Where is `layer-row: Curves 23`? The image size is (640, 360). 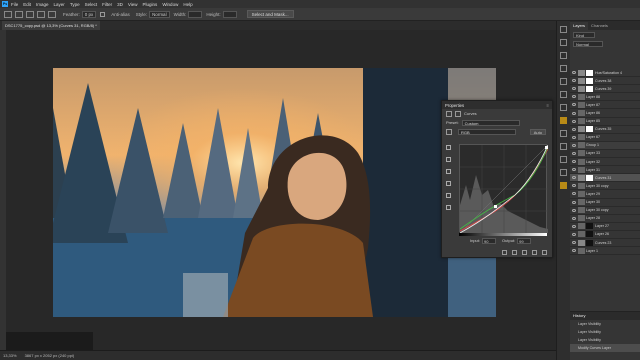 layer-row: Curves 23 is located at coordinates (605, 243).